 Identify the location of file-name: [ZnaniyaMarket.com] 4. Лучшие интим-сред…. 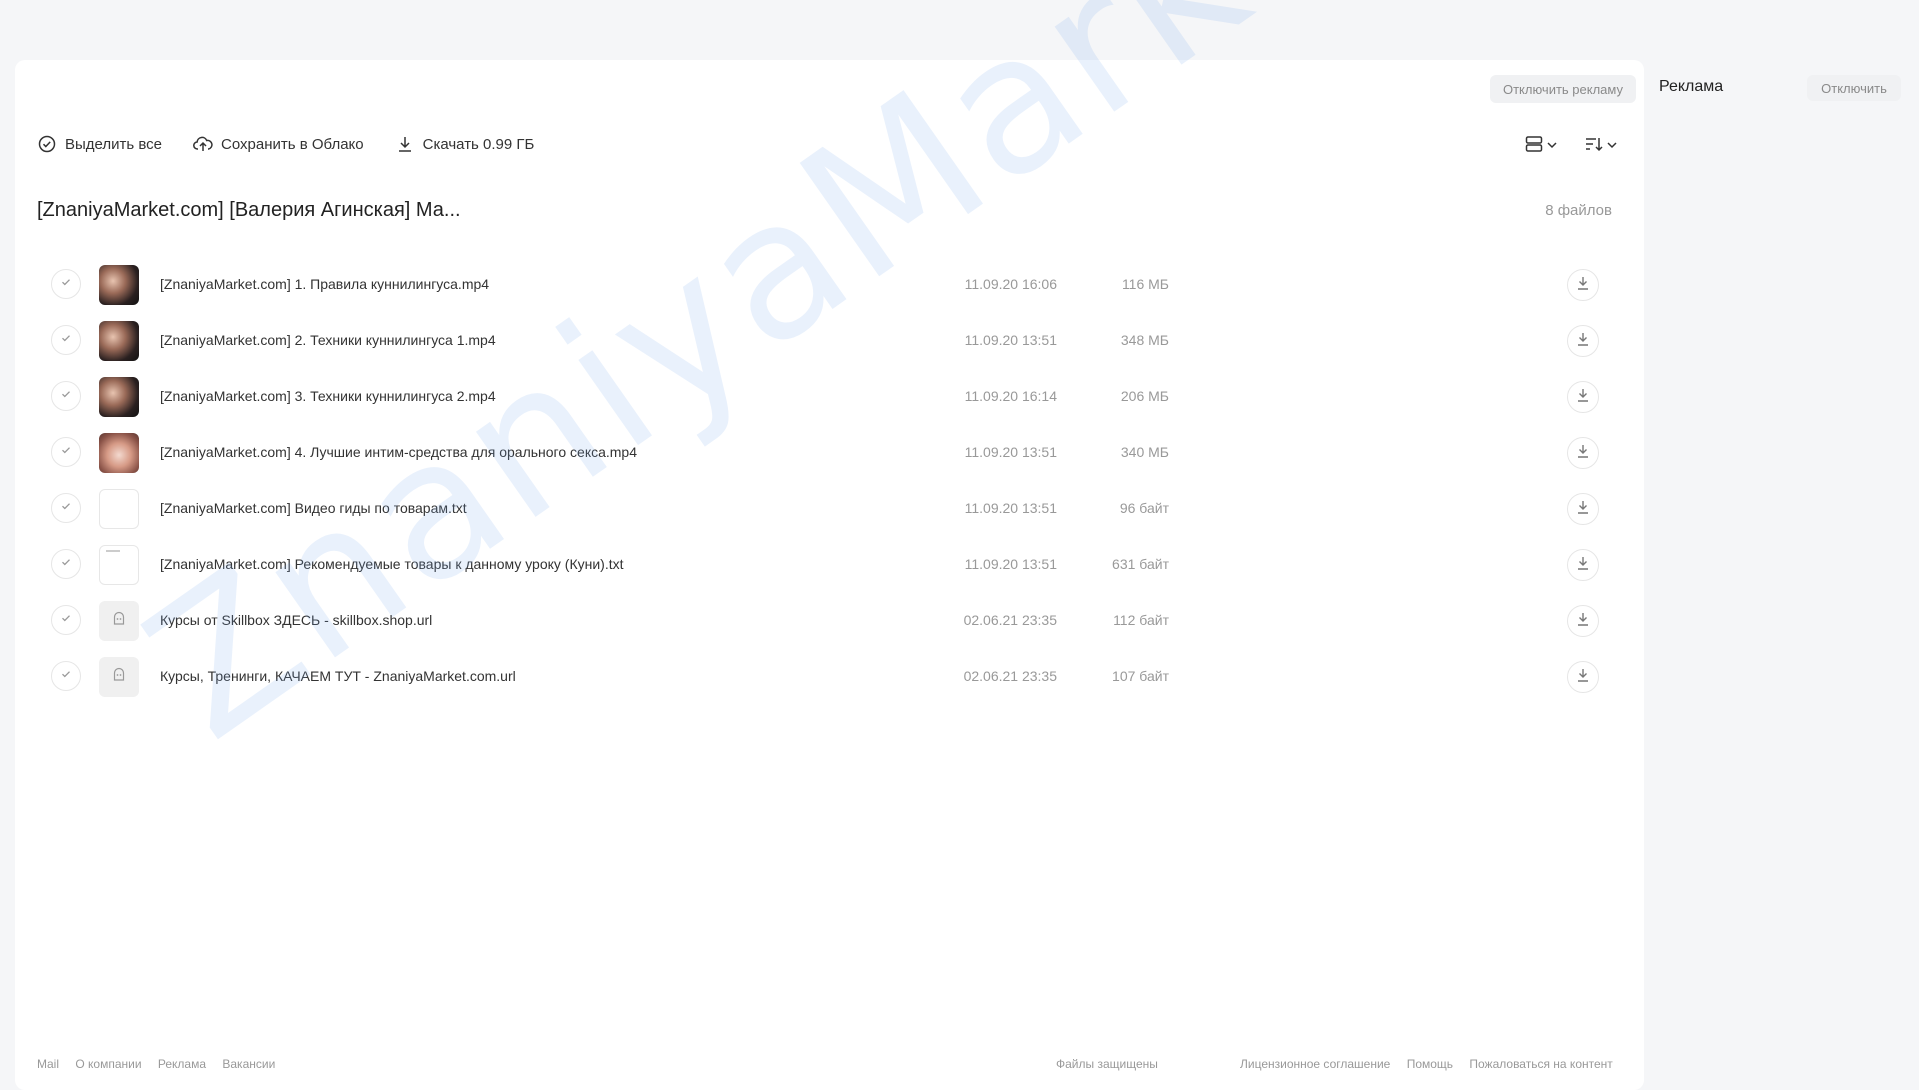
(398, 452).